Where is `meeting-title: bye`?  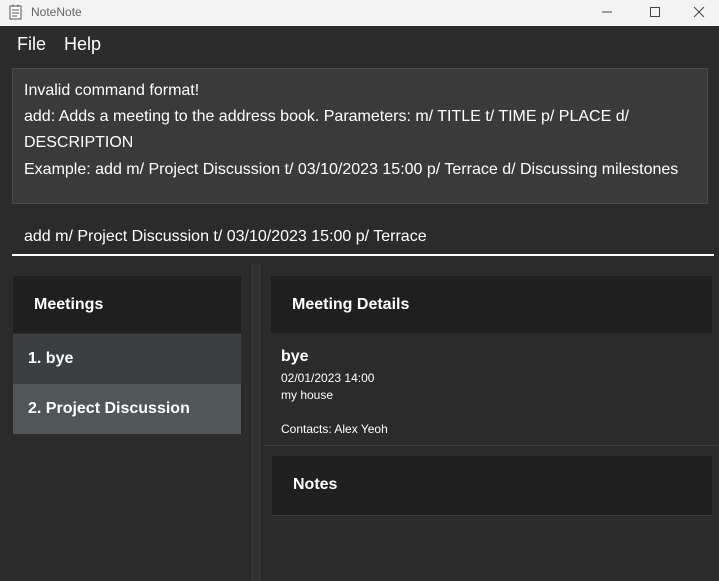
meeting-title: bye is located at coordinates (295, 356).